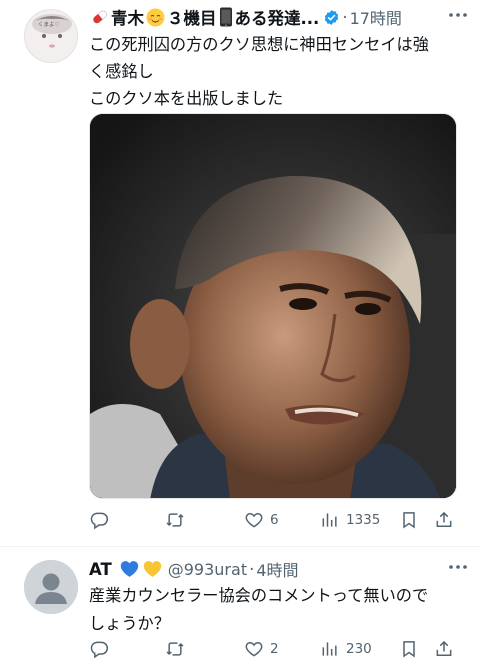 Image resolution: width=480 pixels, height=671 pixels. I want to click on display-name: AT, so click(100, 569).